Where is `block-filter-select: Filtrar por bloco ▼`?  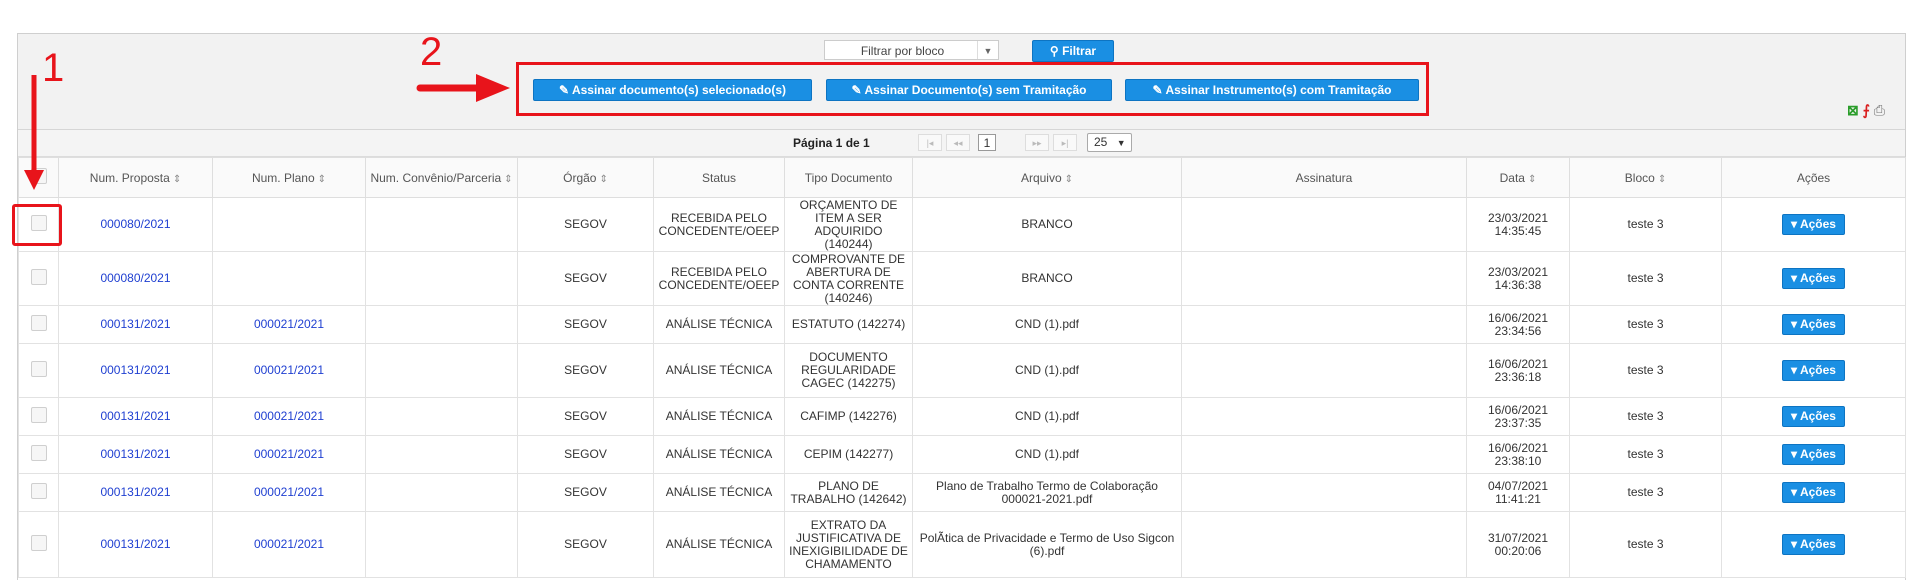 block-filter-select: Filtrar por bloco ▼ is located at coordinates (911, 50).